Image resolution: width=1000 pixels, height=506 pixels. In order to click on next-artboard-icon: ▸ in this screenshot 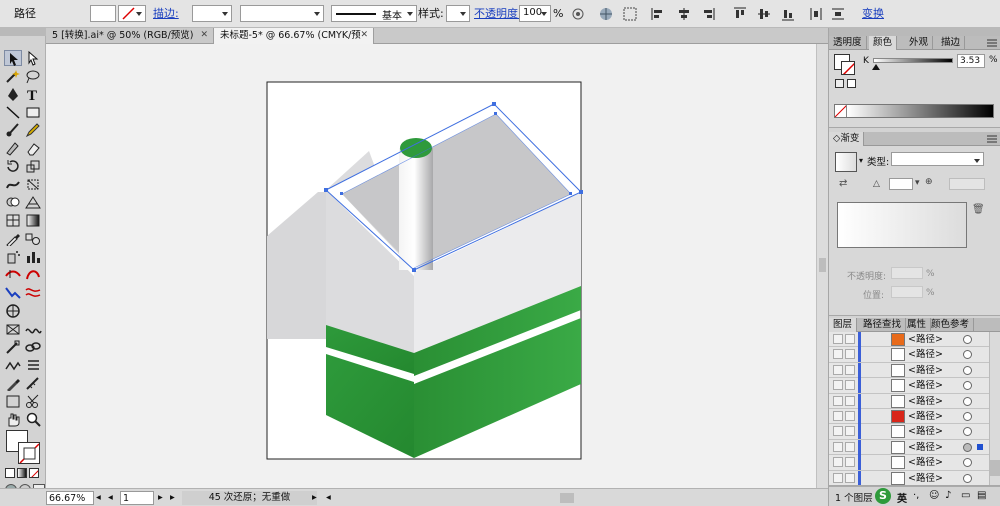, I will do `click(160, 498)`.